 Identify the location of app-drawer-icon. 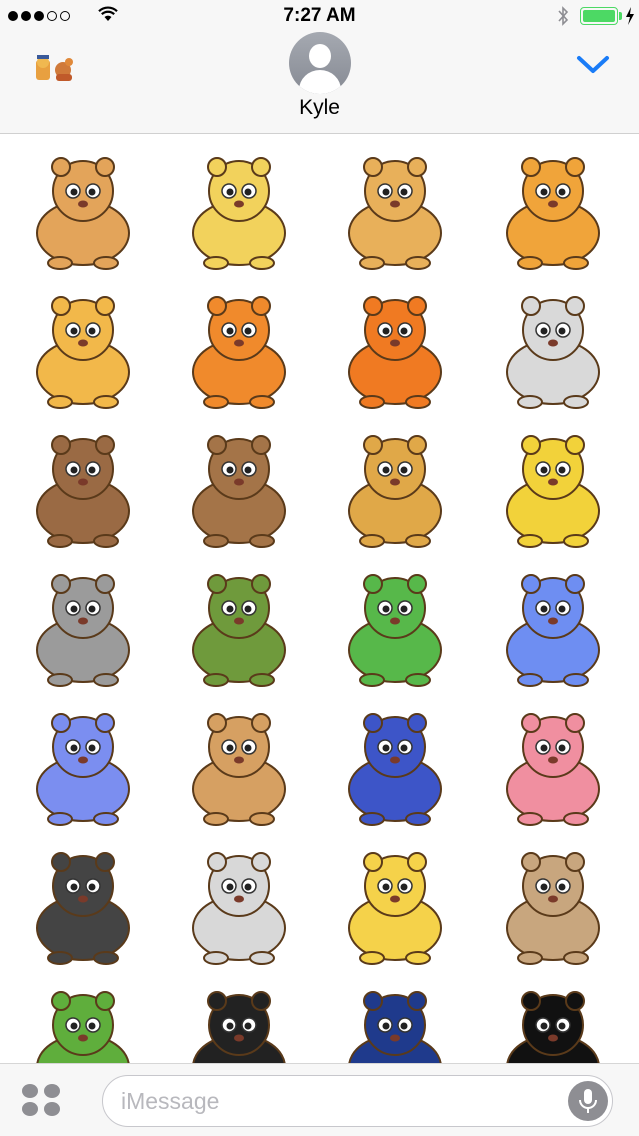
(44, 1101).